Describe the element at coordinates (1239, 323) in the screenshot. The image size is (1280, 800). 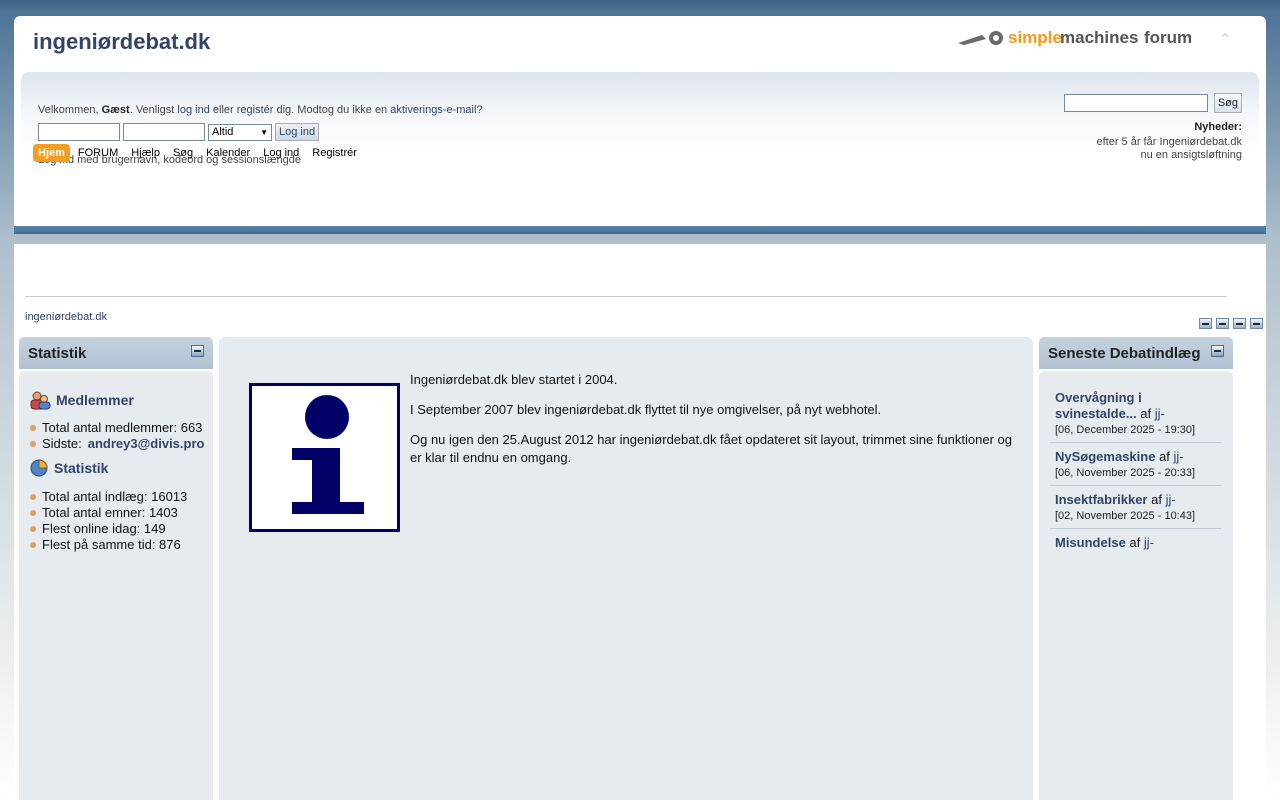
I see `collapse-top-icon` at that location.